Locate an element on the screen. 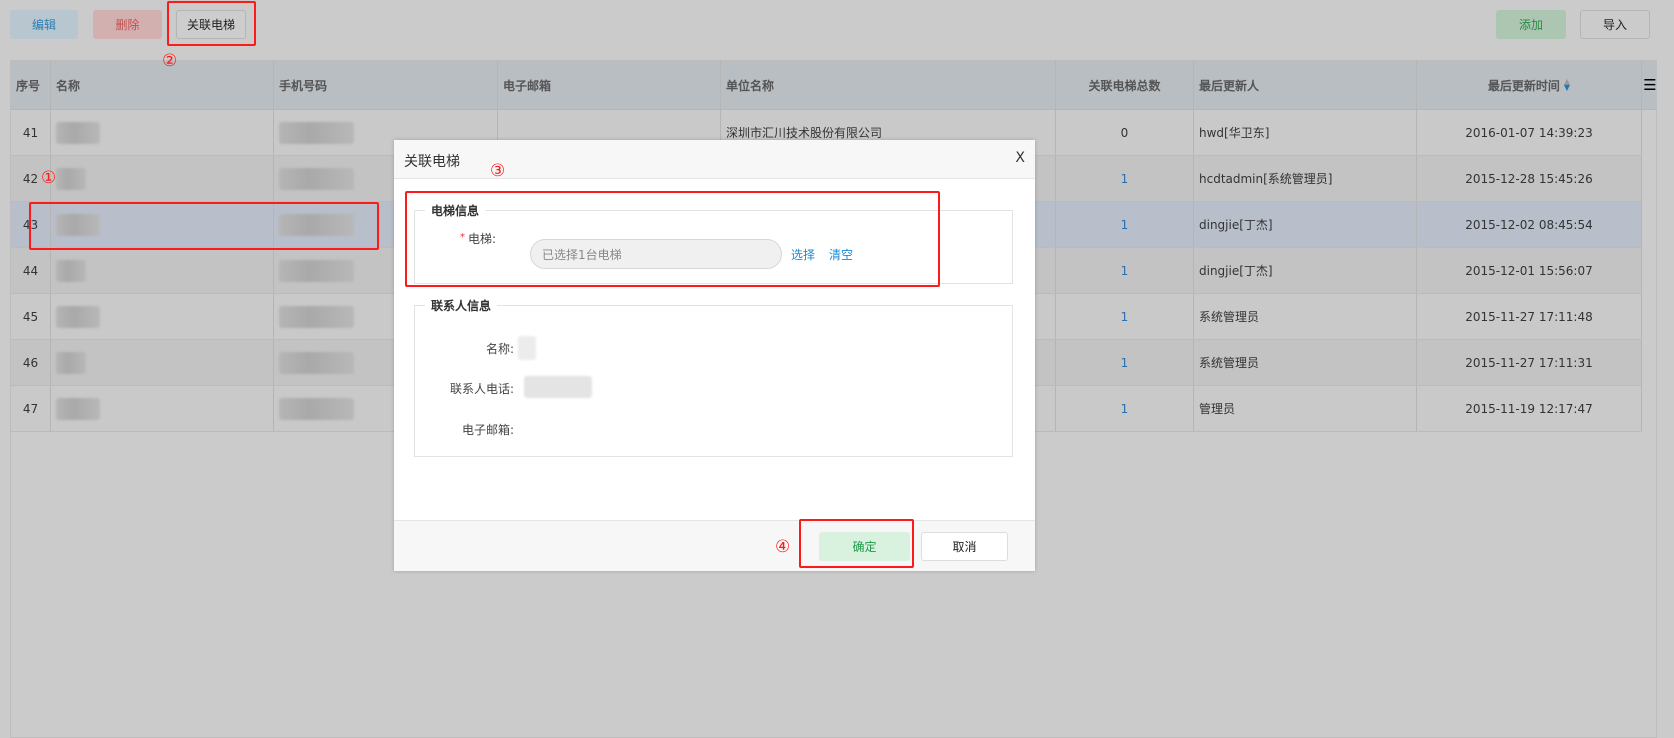 This screenshot has width=1674, height=738. name-value-redacted is located at coordinates (527, 348).